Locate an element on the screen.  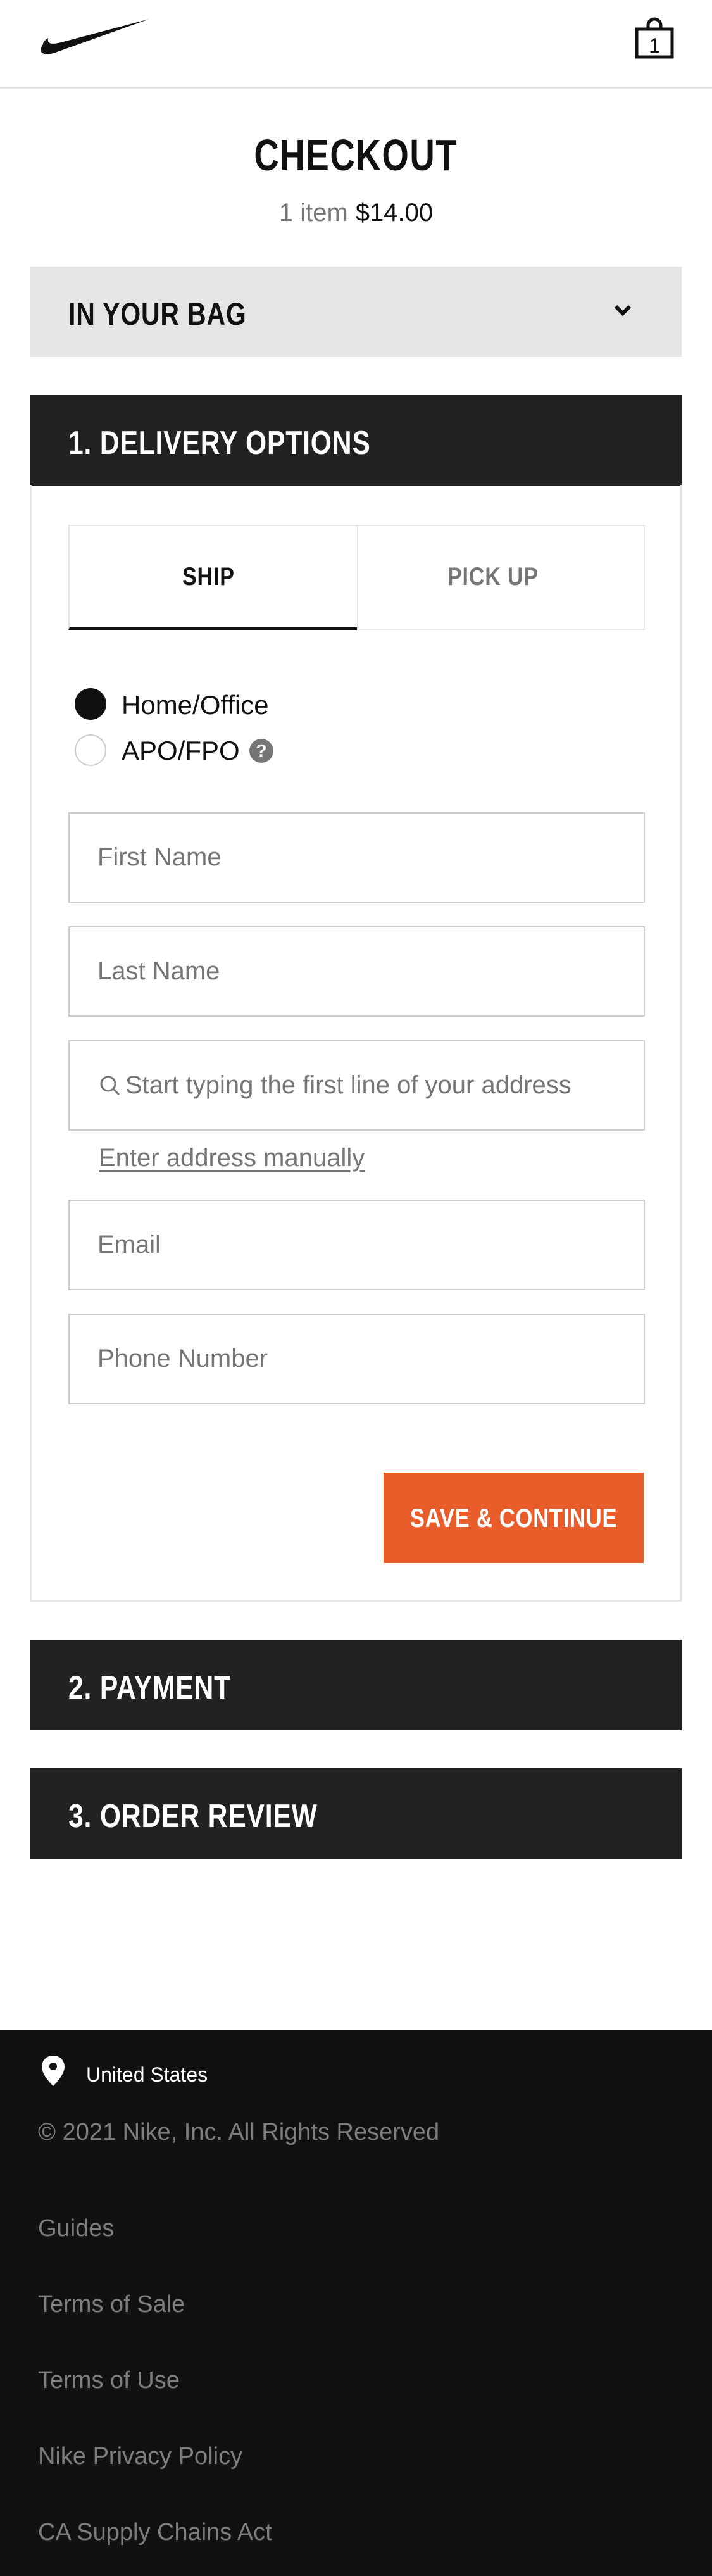
page-title: CHECKOUT is located at coordinates (356, 155).